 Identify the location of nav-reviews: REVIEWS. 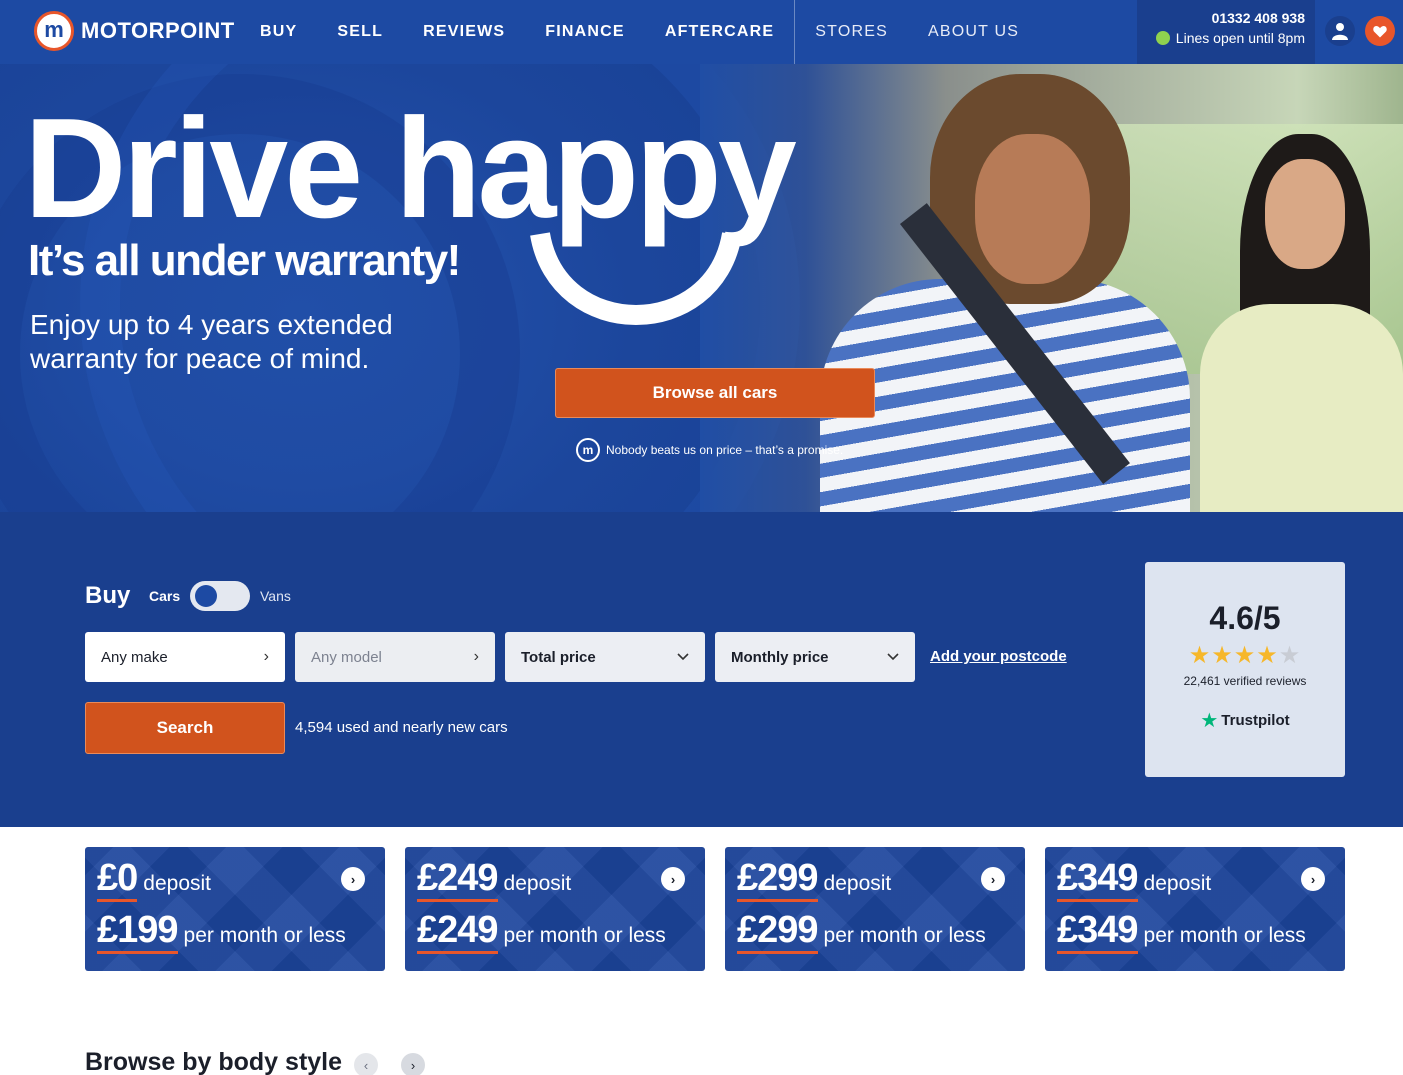
(464, 32).